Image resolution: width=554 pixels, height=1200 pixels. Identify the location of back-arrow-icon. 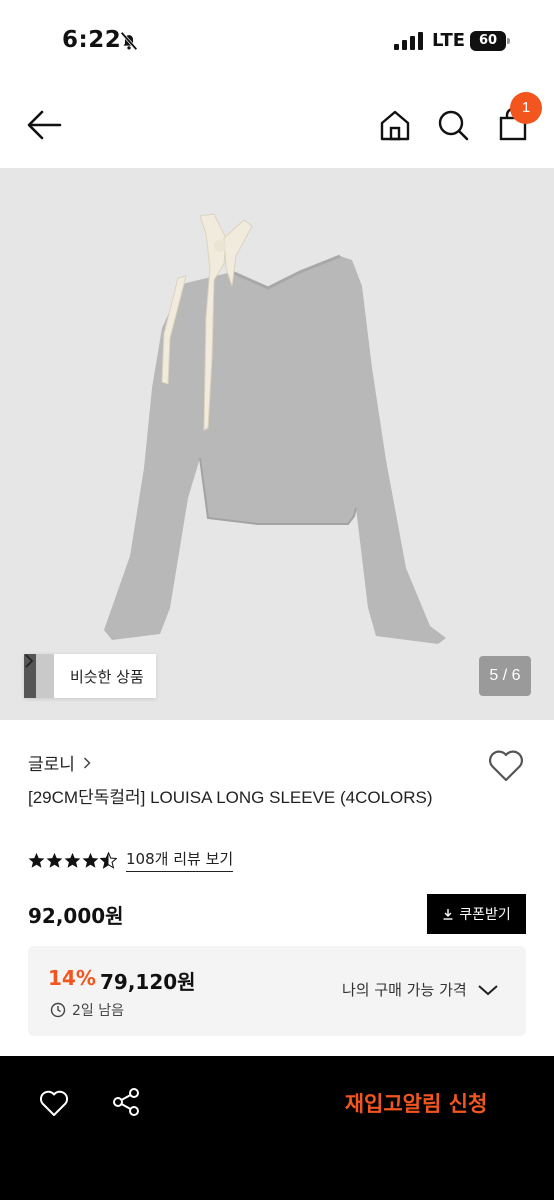
(45, 125).